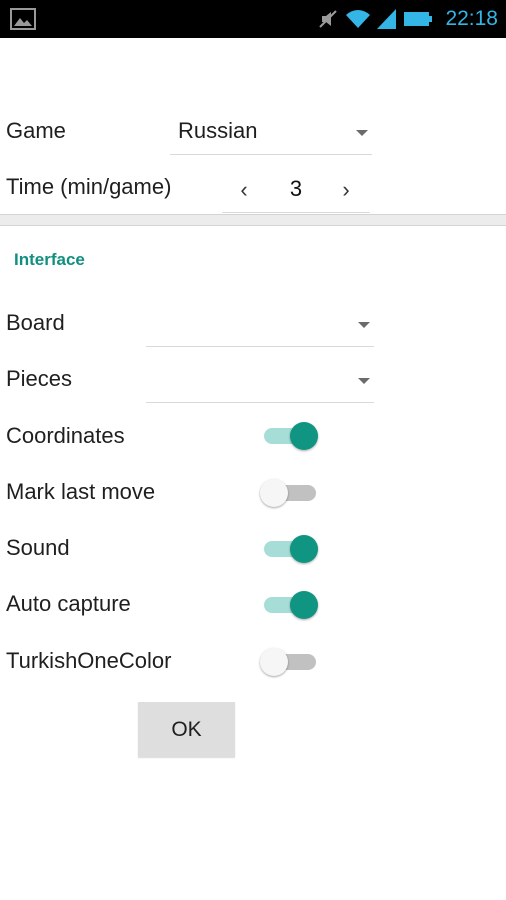 The height and width of the screenshot is (900, 506). Describe the element at coordinates (244, 190) in the screenshot. I see `chevron-left-icon: ‹` at that location.